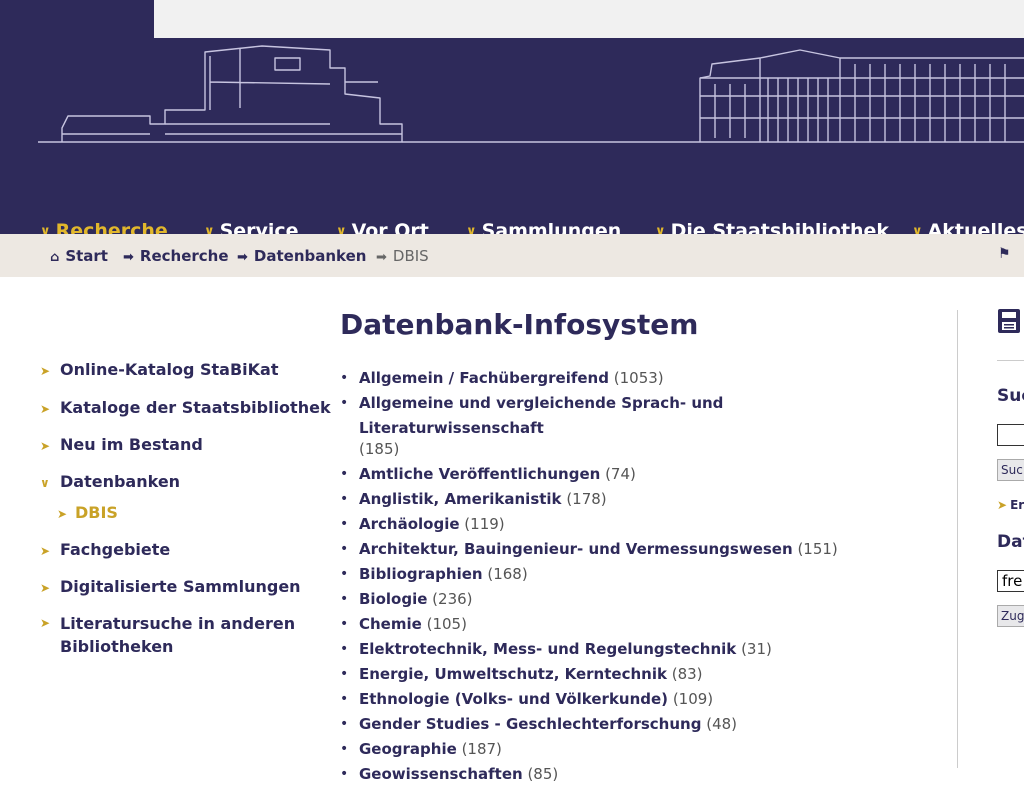 The height and width of the screenshot is (787, 1024). I want to click on subject-link: Gender Studies - Geschlechterforschung, so click(530, 724).